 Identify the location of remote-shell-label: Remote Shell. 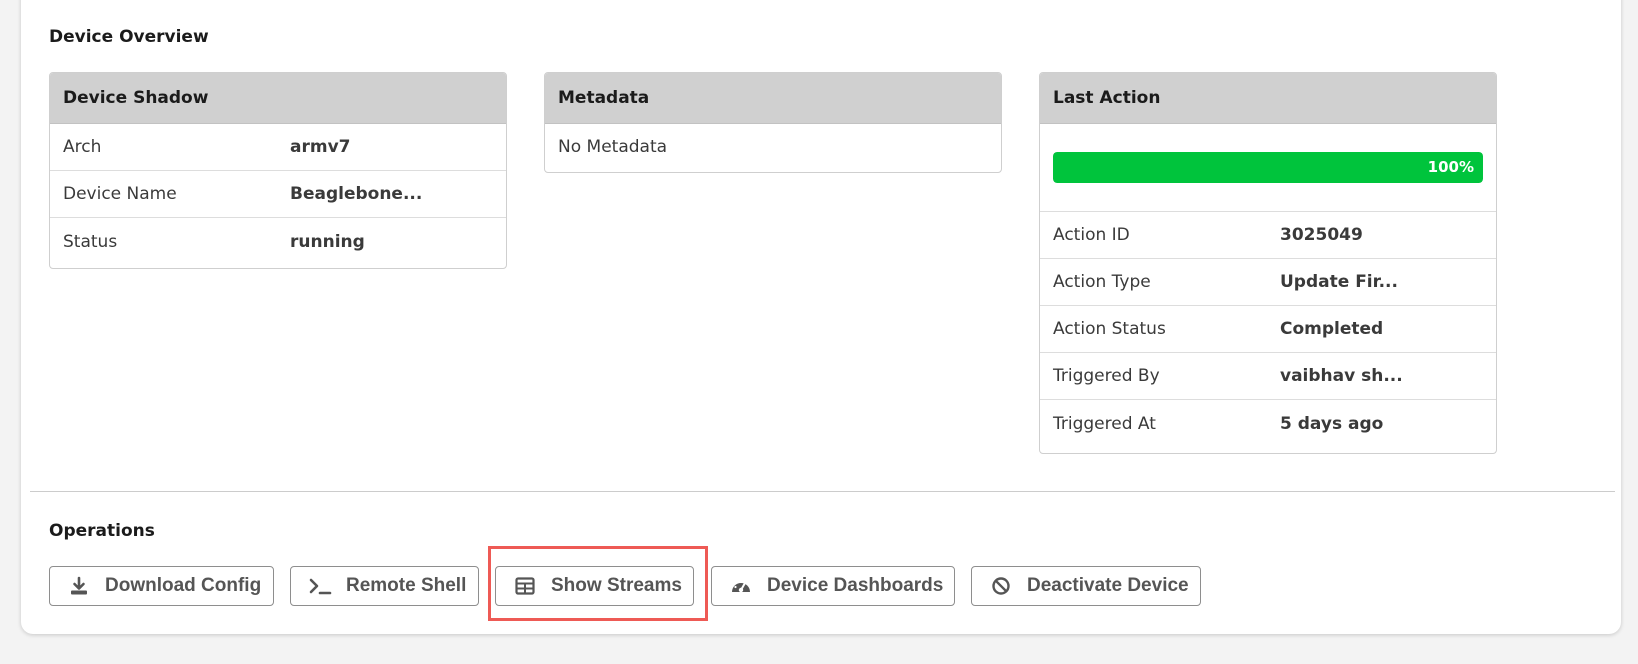
(406, 585).